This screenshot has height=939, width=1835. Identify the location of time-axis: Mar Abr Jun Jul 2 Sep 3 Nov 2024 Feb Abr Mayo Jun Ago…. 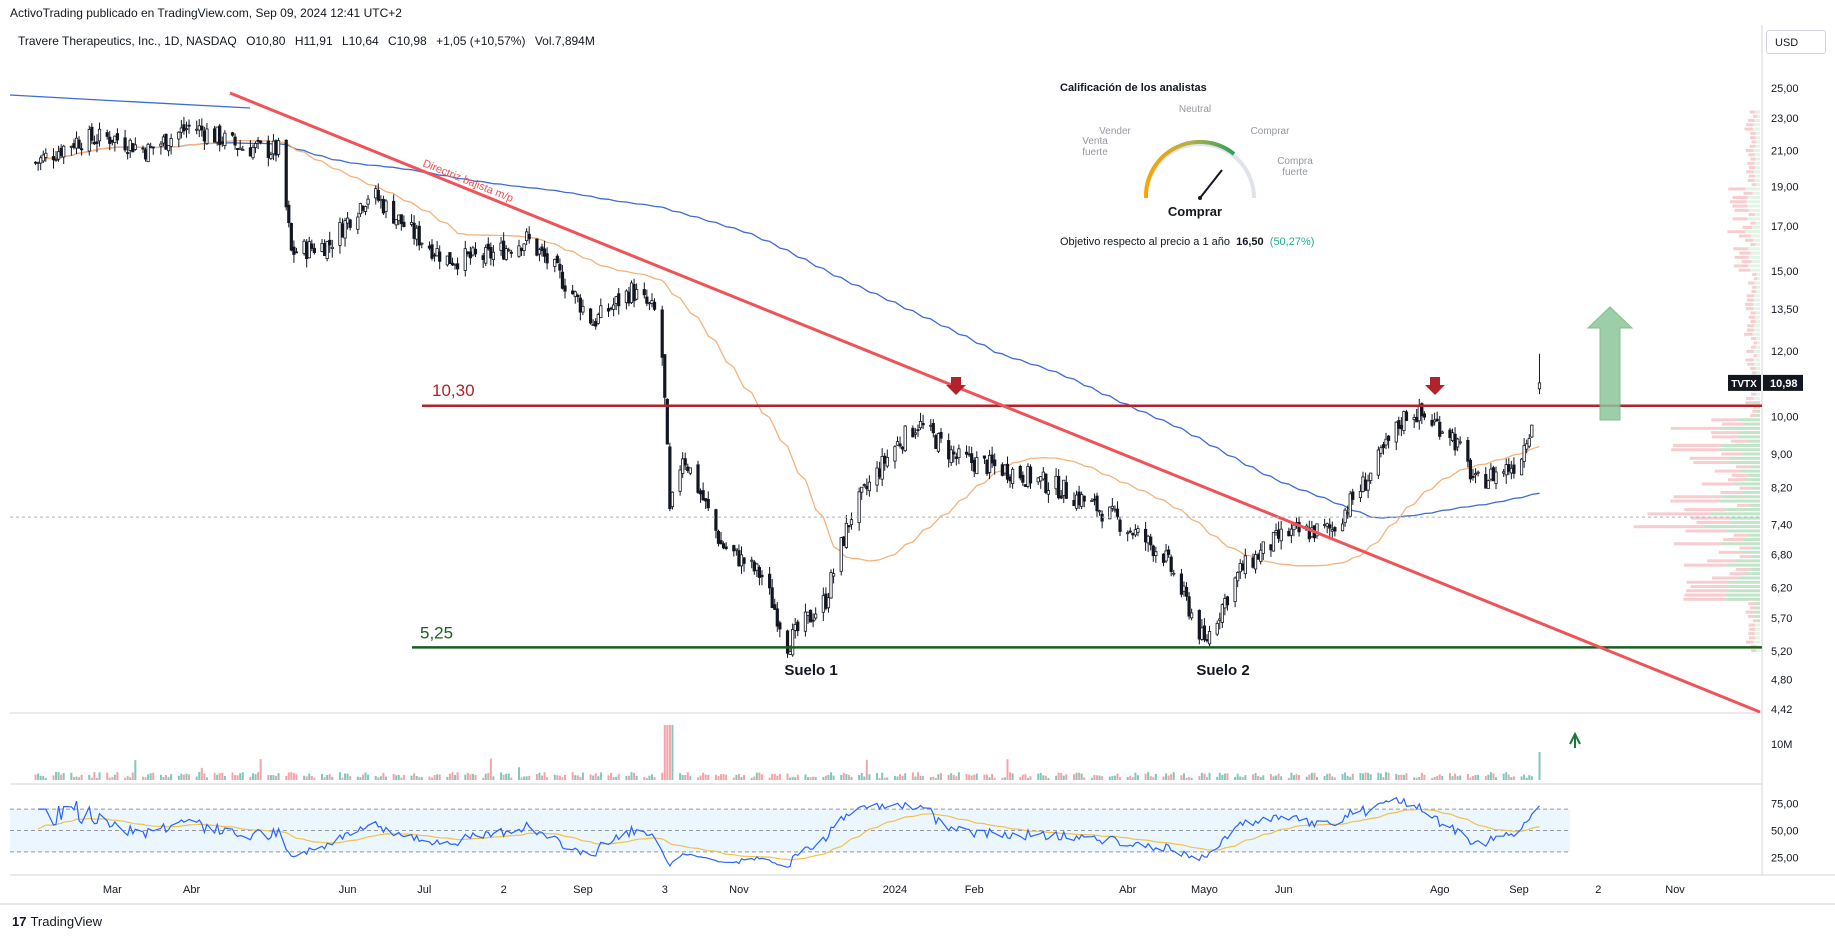
(894, 890).